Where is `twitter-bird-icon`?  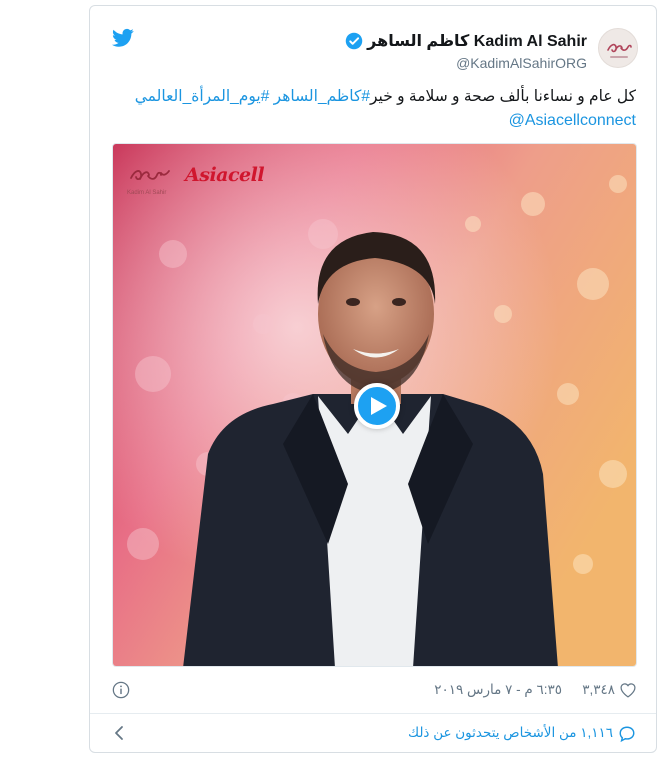 twitter-bird-icon is located at coordinates (123, 38).